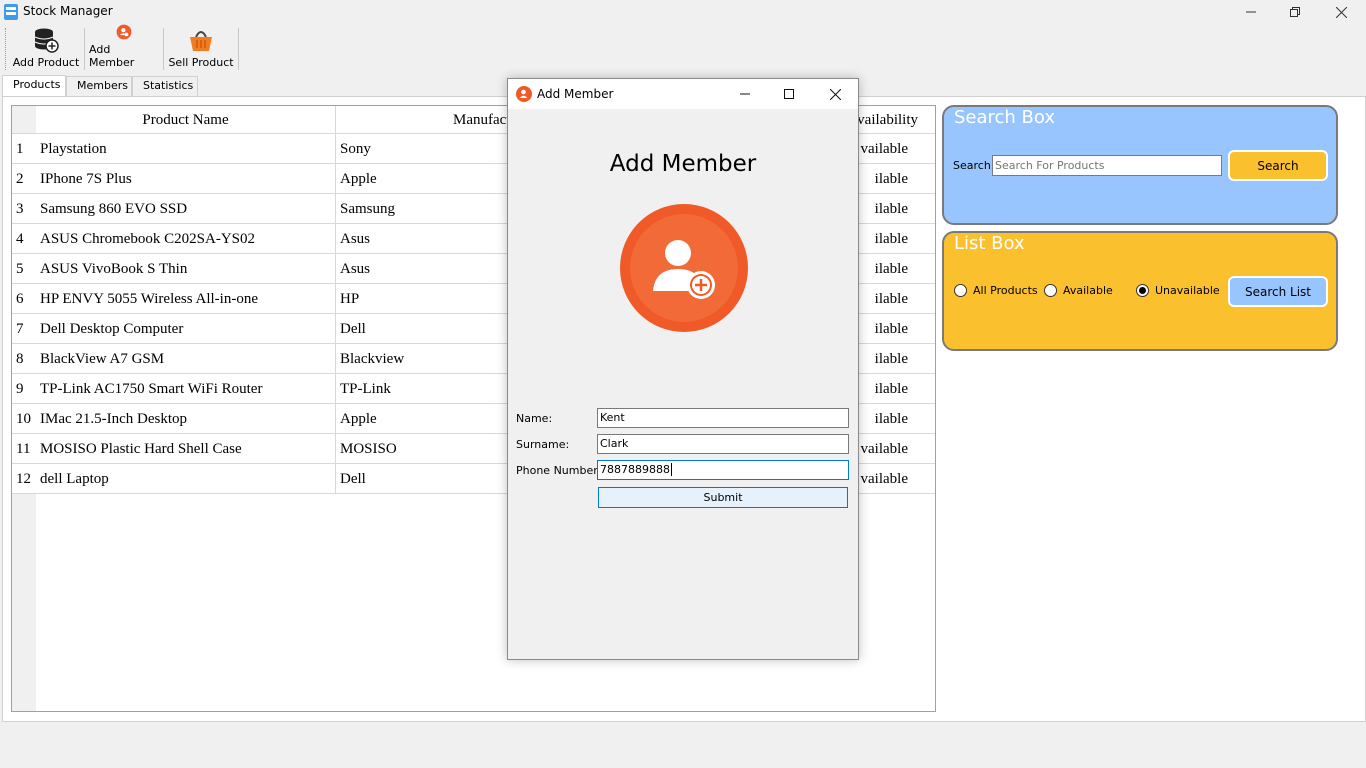 This screenshot has height=768, width=1366. I want to click on search-list-button: Search List, so click(1278, 291).